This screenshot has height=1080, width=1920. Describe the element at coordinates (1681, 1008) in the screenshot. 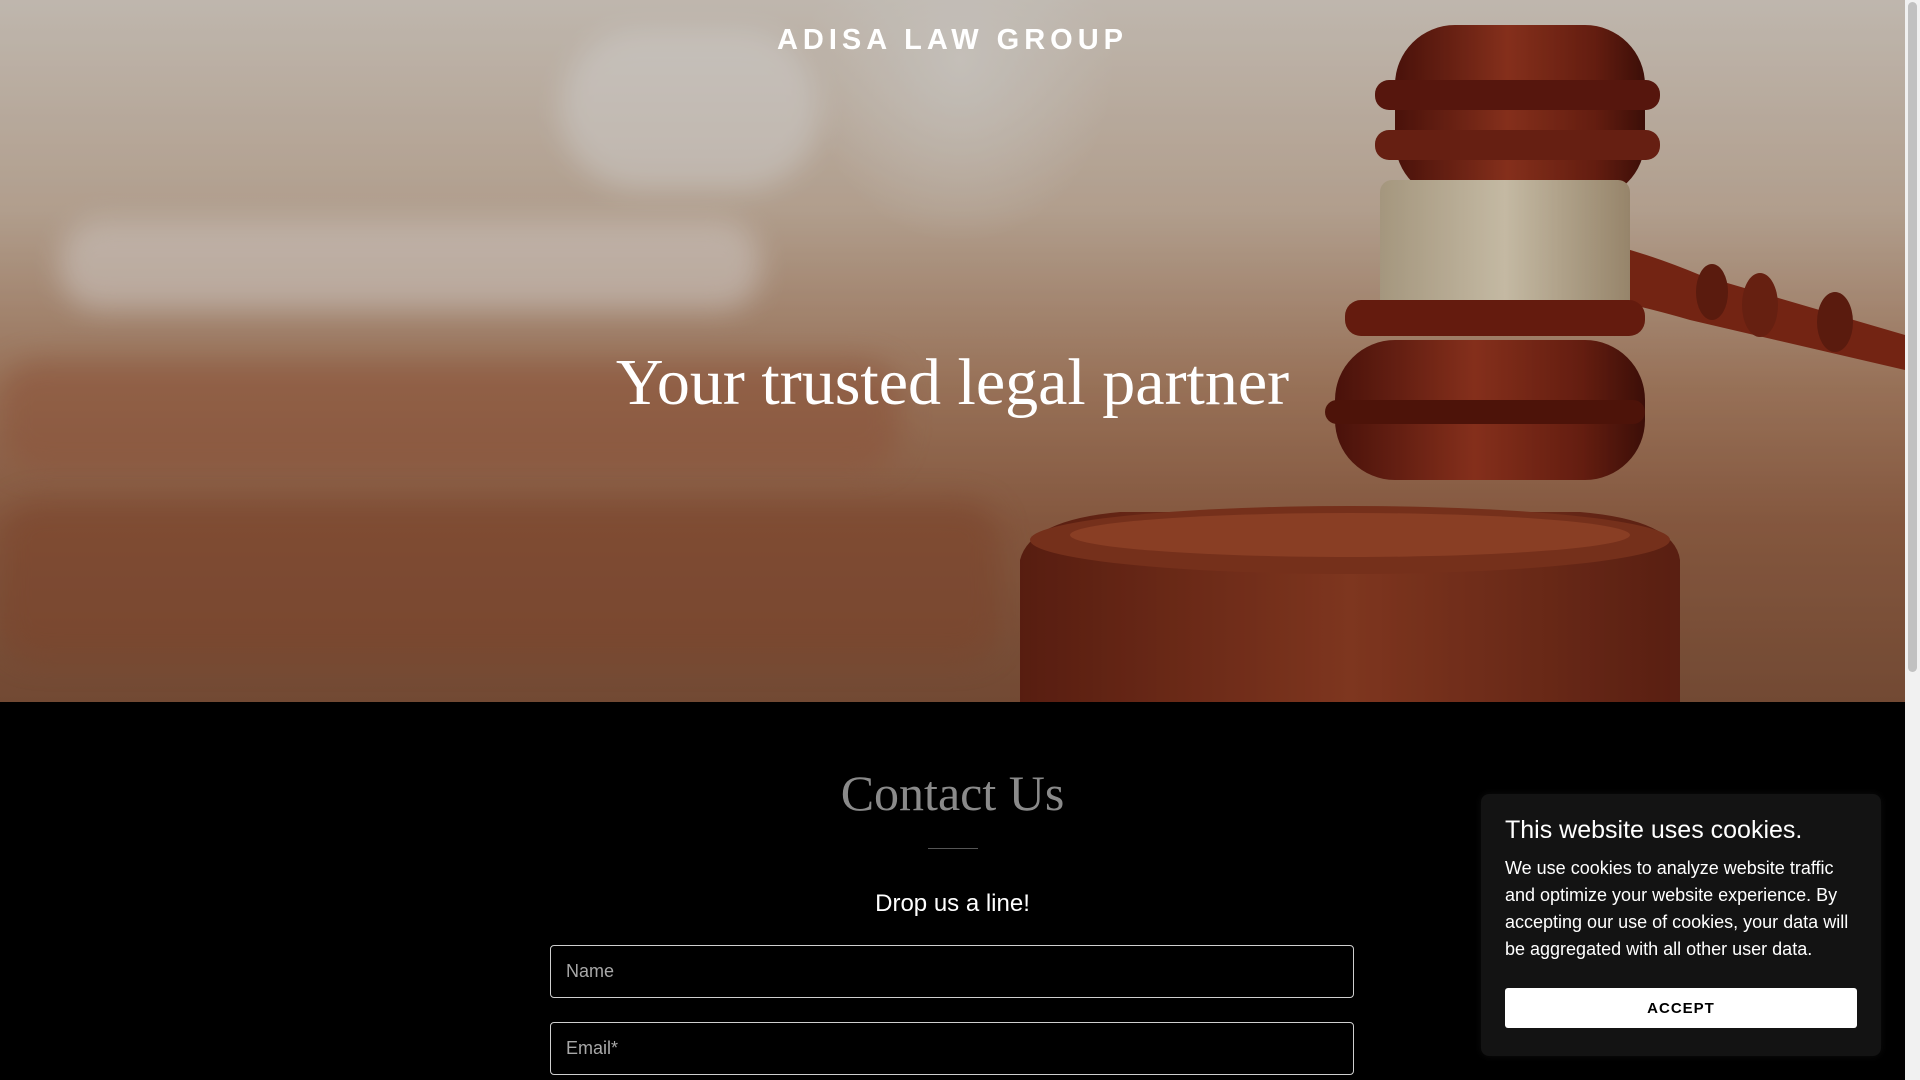

I see `accept-button: ACCEPT` at that location.